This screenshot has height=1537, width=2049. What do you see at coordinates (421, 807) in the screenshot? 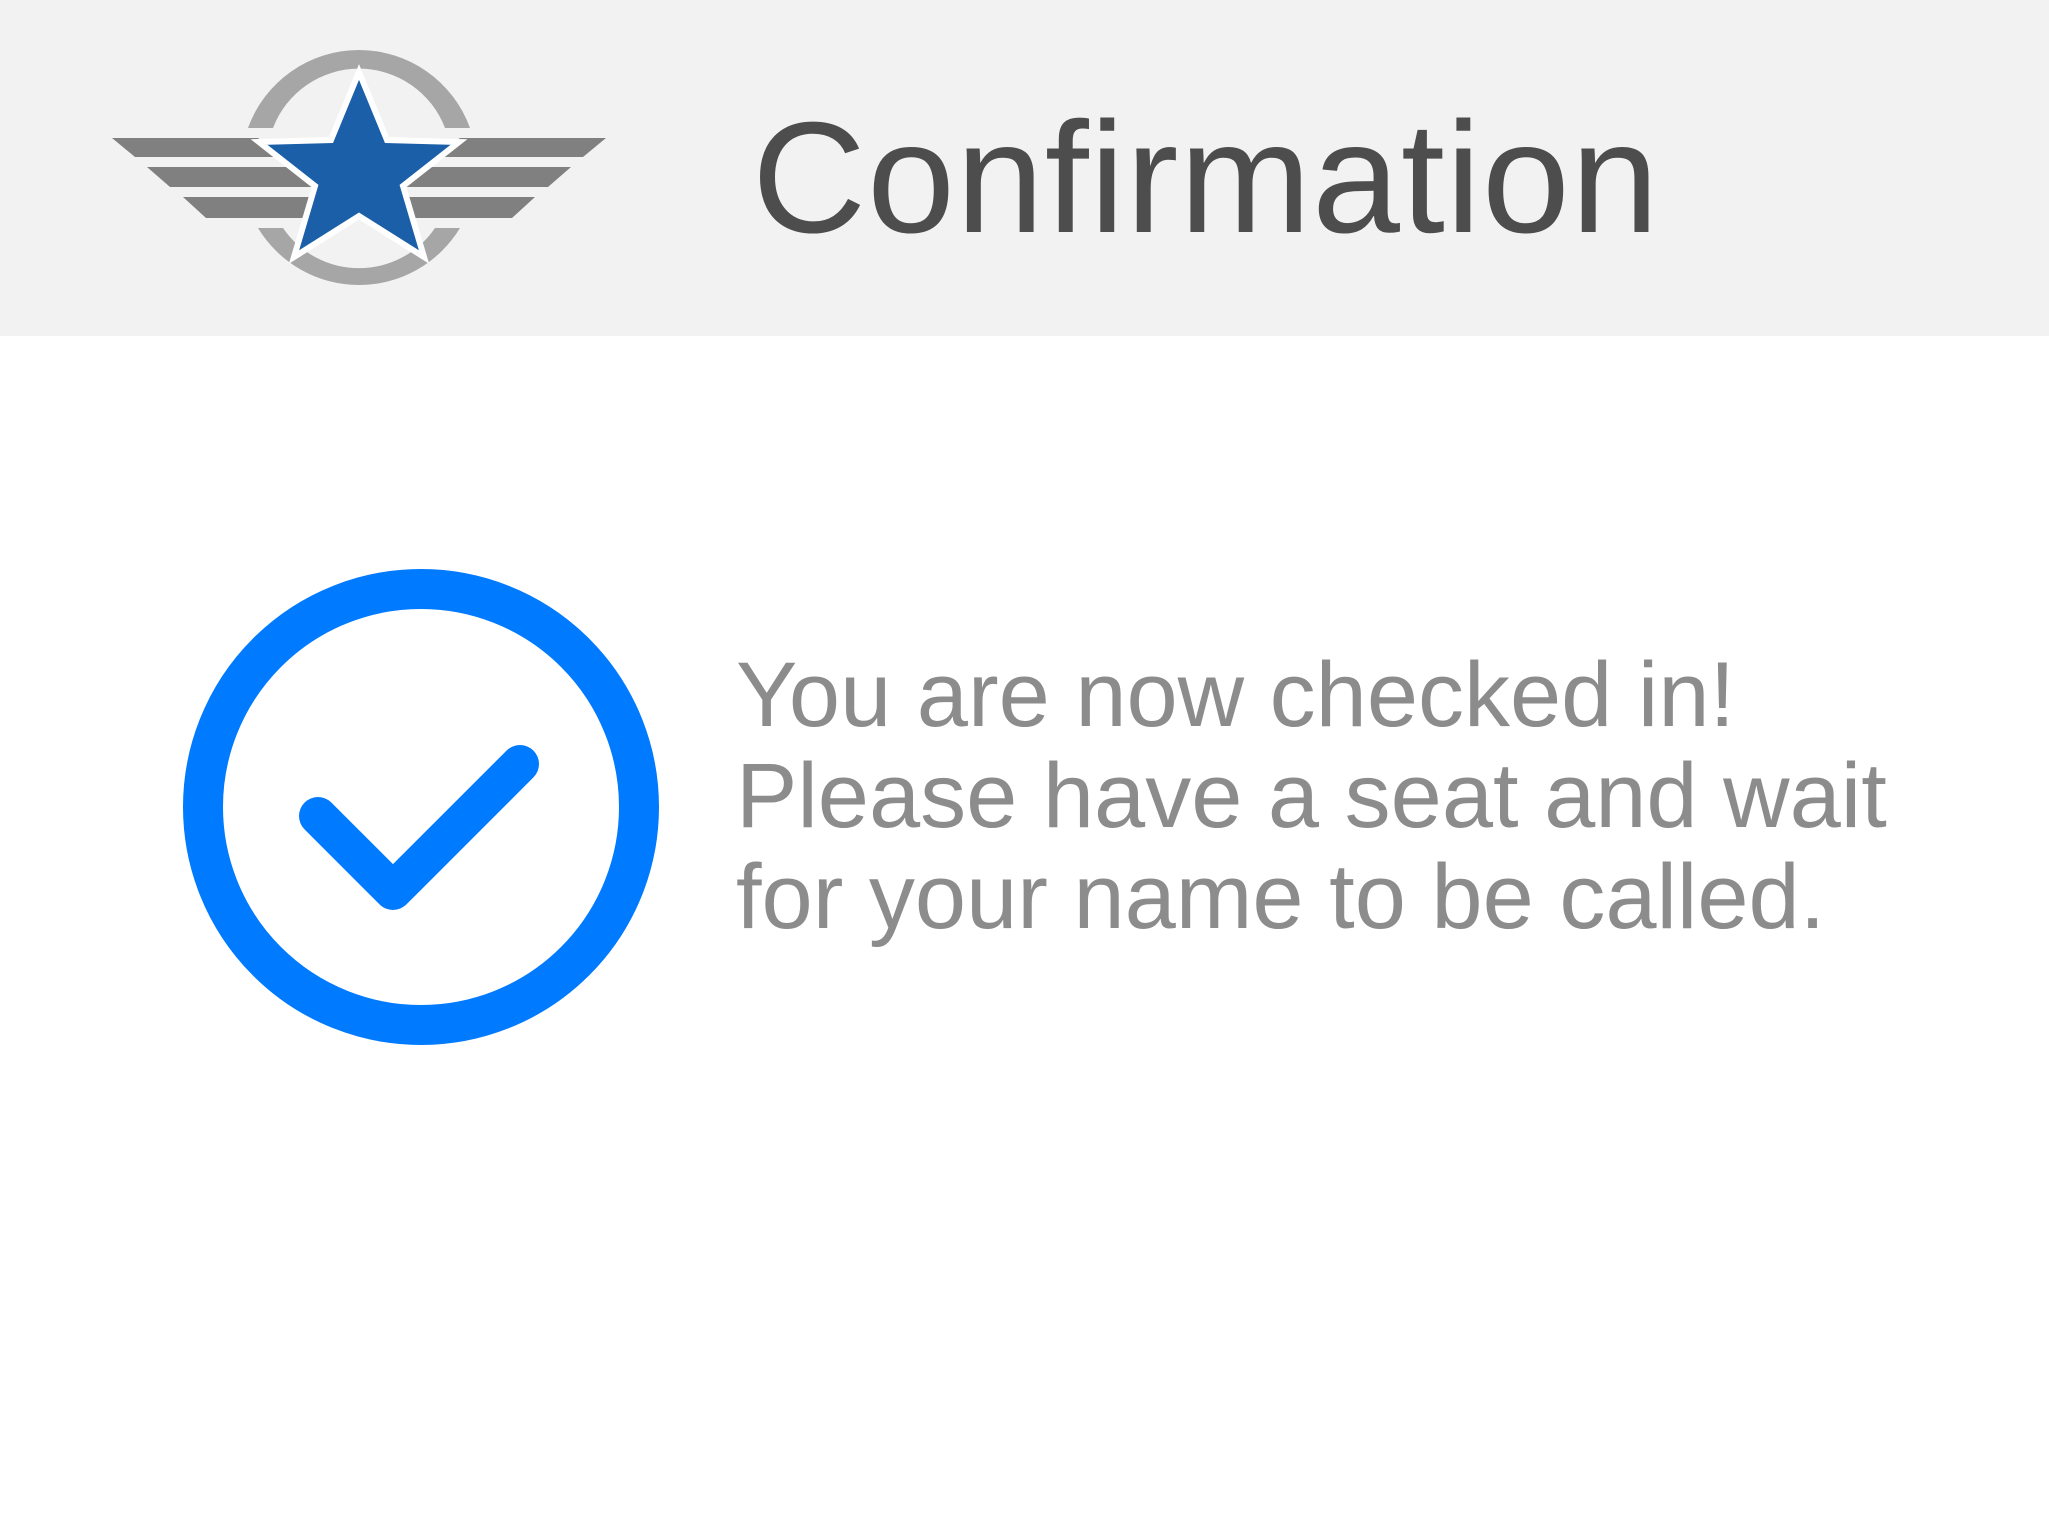
I see `check-circle-icon` at bounding box center [421, 807].